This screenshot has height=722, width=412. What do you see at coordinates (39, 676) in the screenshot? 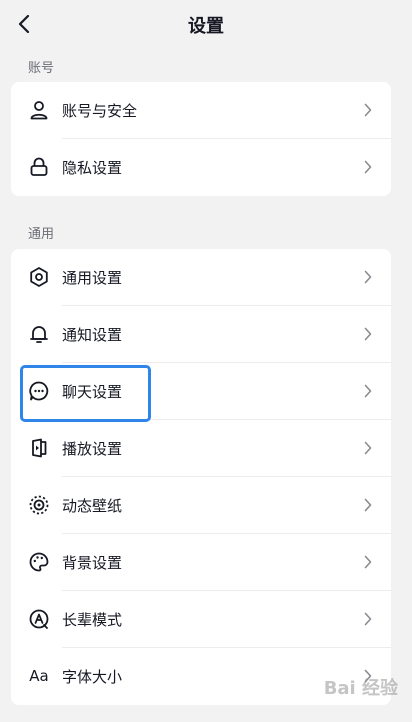
I see `font-size-icon: Aa` at bounding box center [39, 676].